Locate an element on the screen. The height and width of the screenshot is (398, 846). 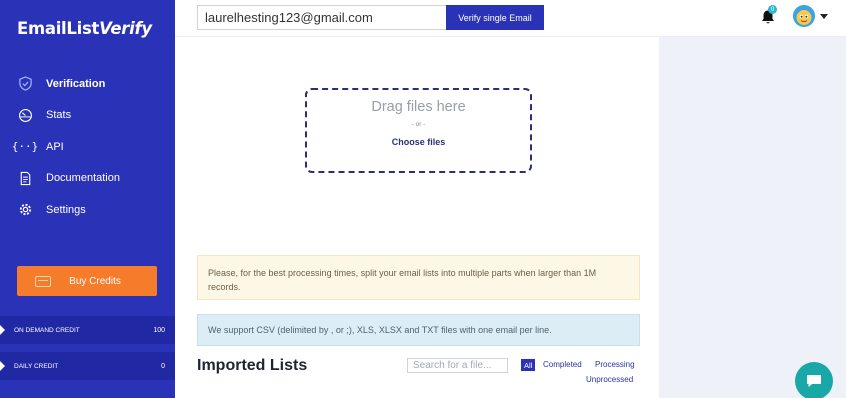
verify-single-email-button: Verify single Email is located at coordinates (495, 17).